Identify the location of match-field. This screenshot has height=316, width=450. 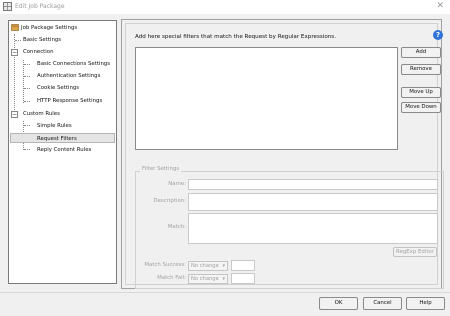
(313, 228).